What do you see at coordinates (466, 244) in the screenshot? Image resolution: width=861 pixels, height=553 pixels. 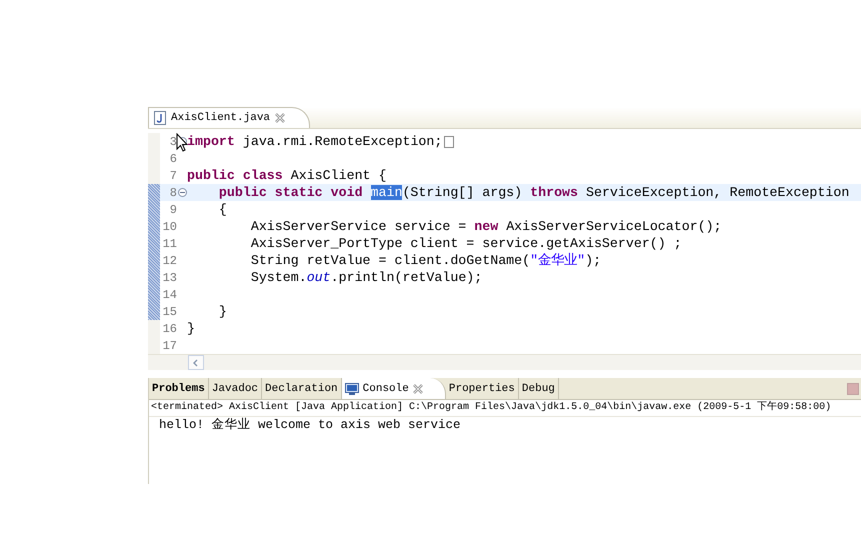 I see `code-line: AxisServer_PortType client = service.getAxisServer() ;` at bounding box center [466, 244].